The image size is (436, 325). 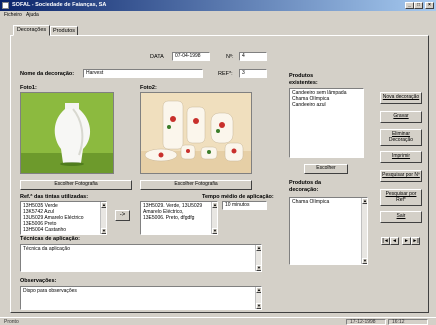 I want to click on pesquisar-ref-label-2: Ref*, so click(x=401, y=199).